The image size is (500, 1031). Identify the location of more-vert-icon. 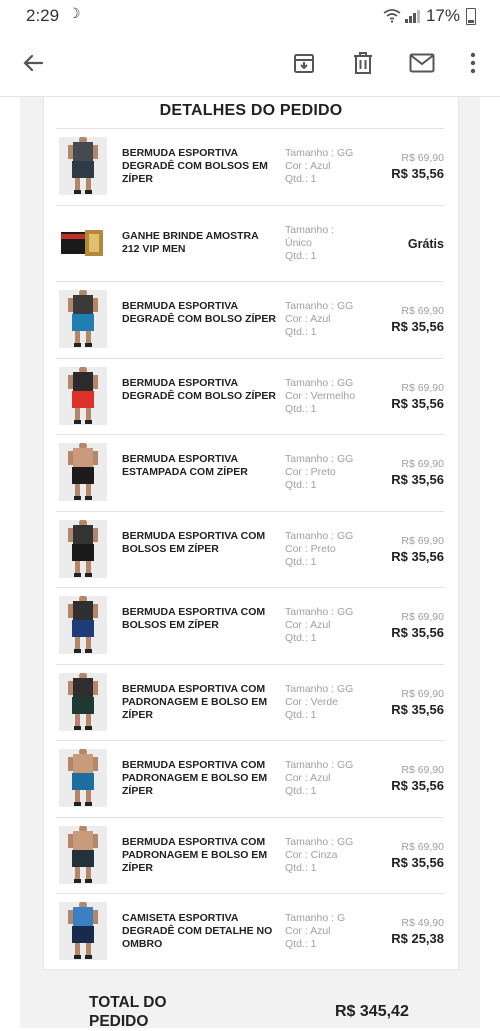
(473, 63).